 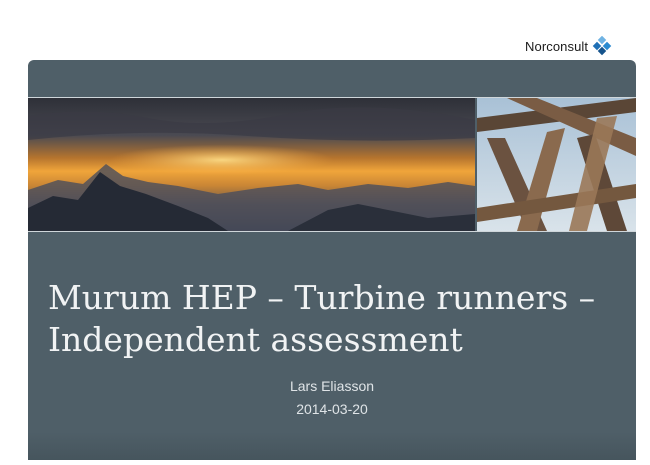 What do you see at coordinates (602, 46) in the screenshot?
I see `norconsult-diamond-logo-icon` at bounding box center [602, 46].